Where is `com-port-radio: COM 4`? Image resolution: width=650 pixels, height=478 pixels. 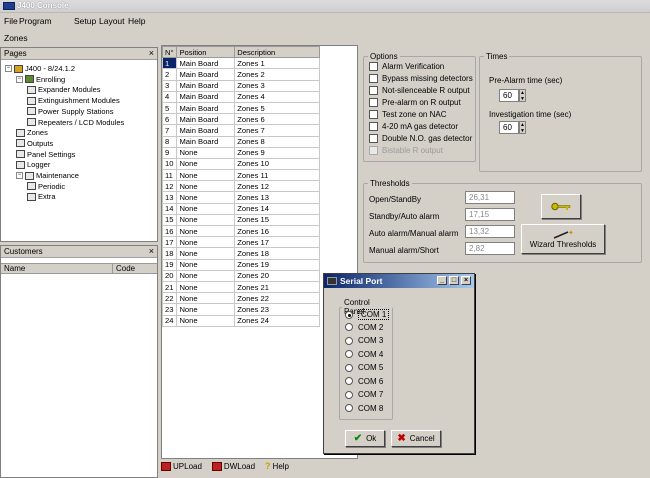
com-port-radio: COM 4 is located at coordinates (364, 354).